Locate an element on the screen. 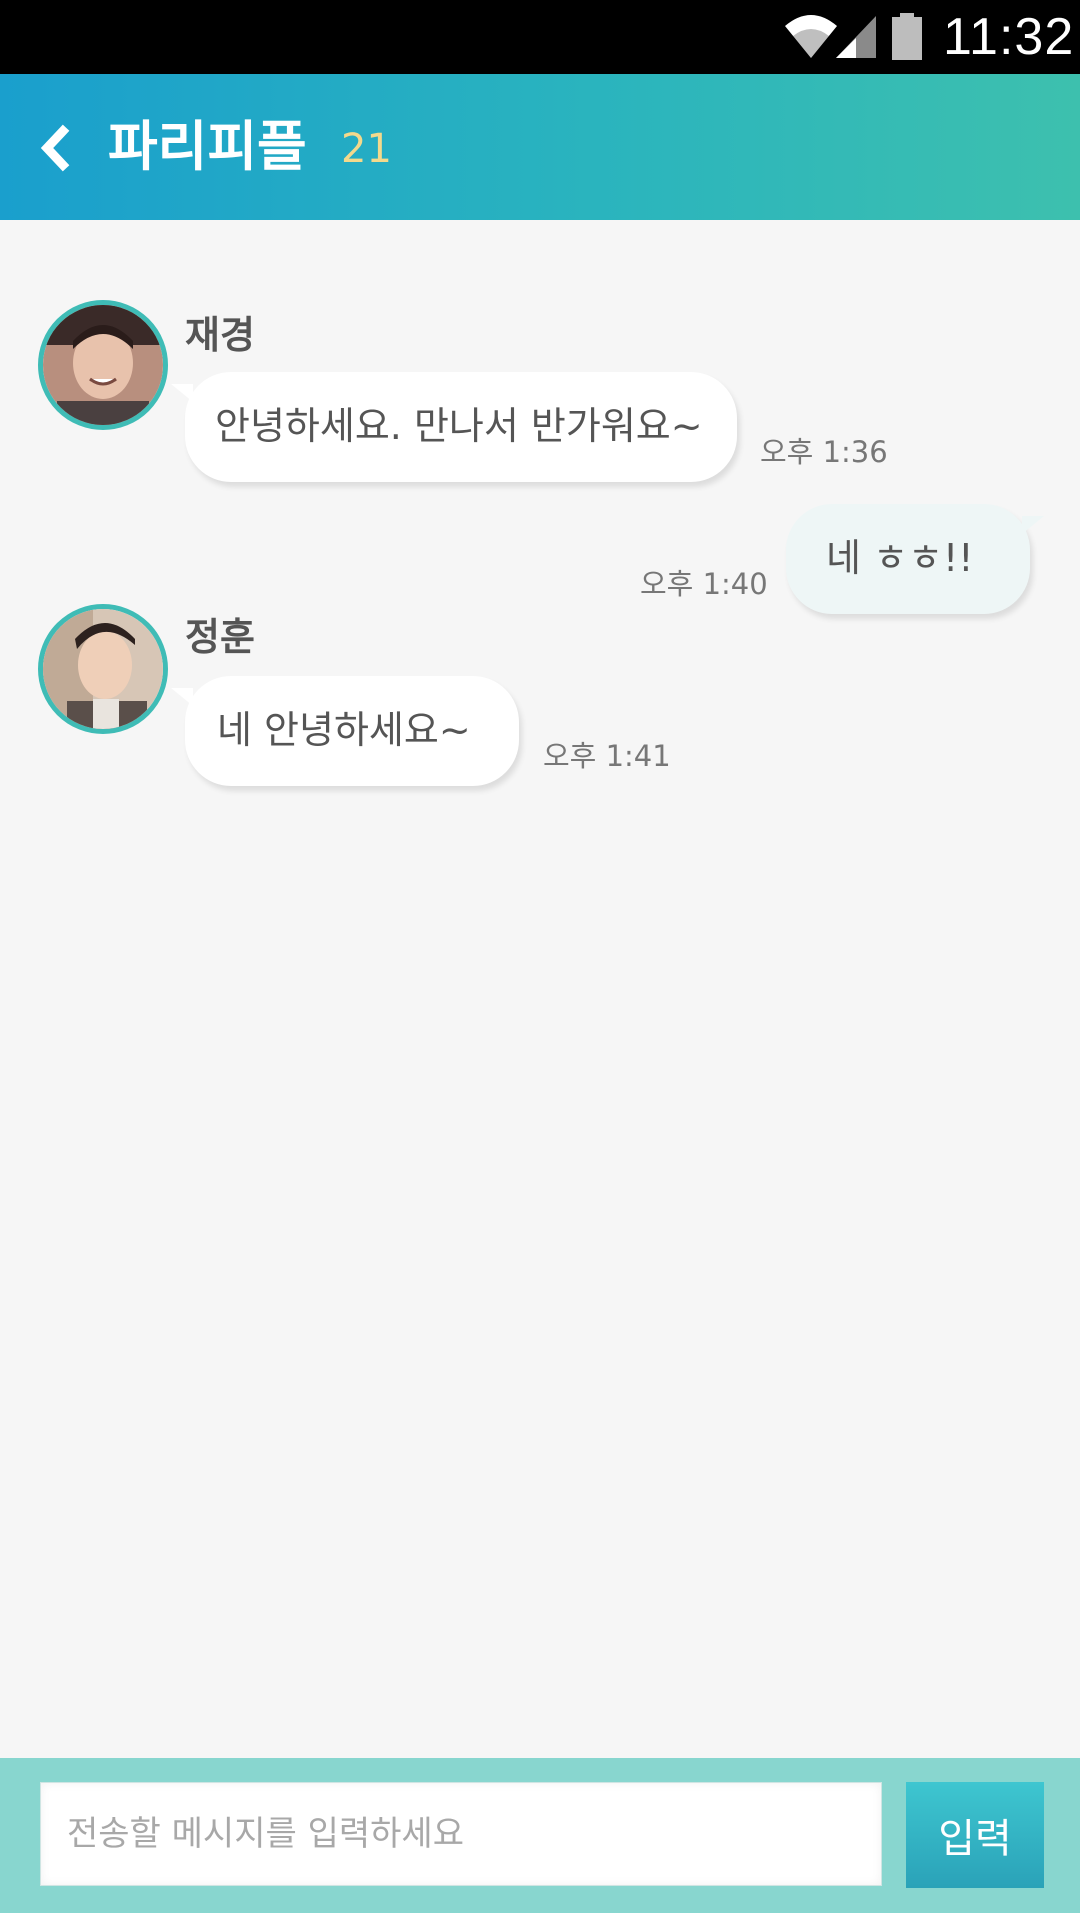 This screenshot has height=1913, width=1080. message-text: 네 안녕하세요~ is located at coordinates (344, 730).